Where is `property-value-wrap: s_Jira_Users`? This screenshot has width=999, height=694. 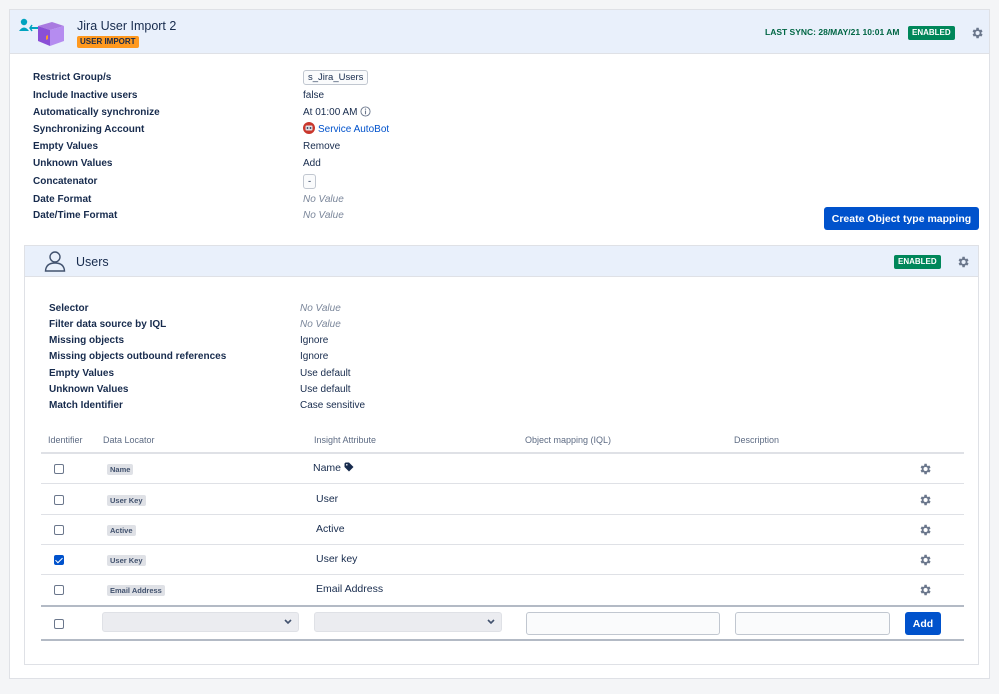
property-value-wrap: s_Jira_Users is located at coordinates (433, 78).